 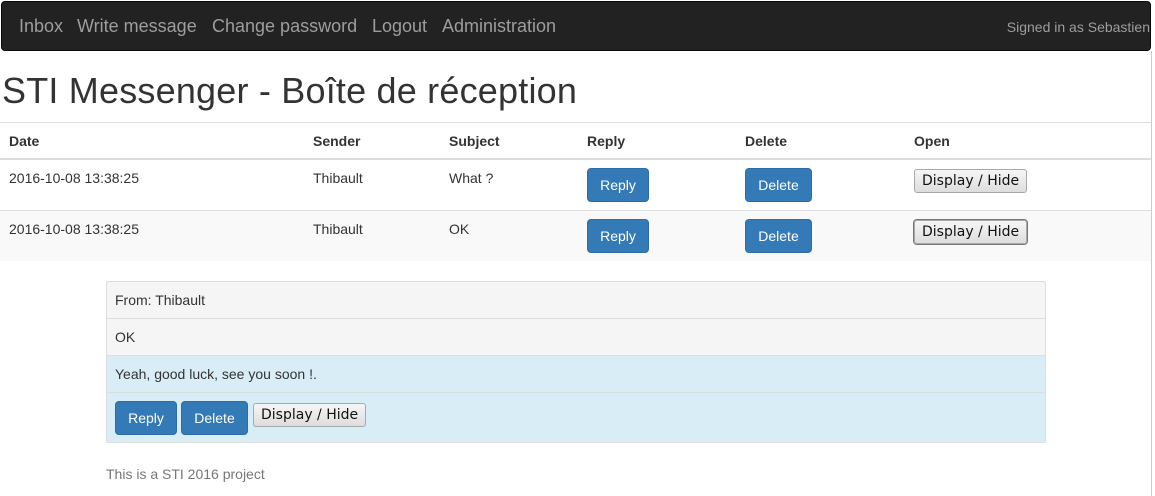 What do you see at coordinates (575, 141) in the screenshot?
I see `table-header: Date Sender Subject Reply Delete Open` at bounding box center [575, 141].